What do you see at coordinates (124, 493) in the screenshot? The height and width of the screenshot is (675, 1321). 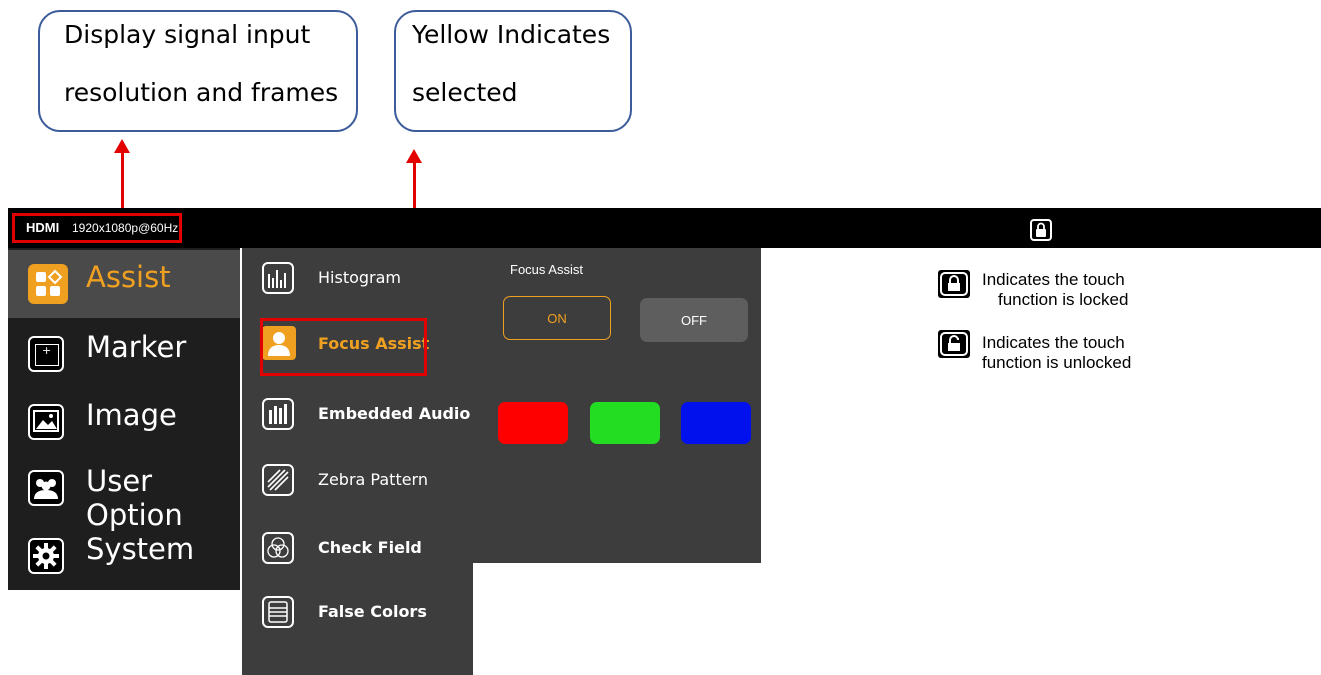 I see `menu-item-user-option: User Option` at bounding box center [124, 493].